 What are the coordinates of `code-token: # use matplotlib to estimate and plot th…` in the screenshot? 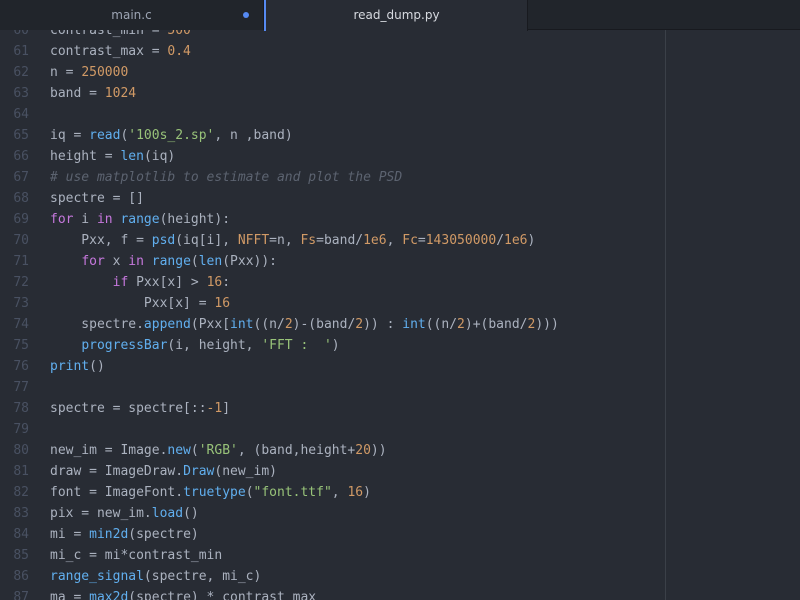 It's located at (226, 177).